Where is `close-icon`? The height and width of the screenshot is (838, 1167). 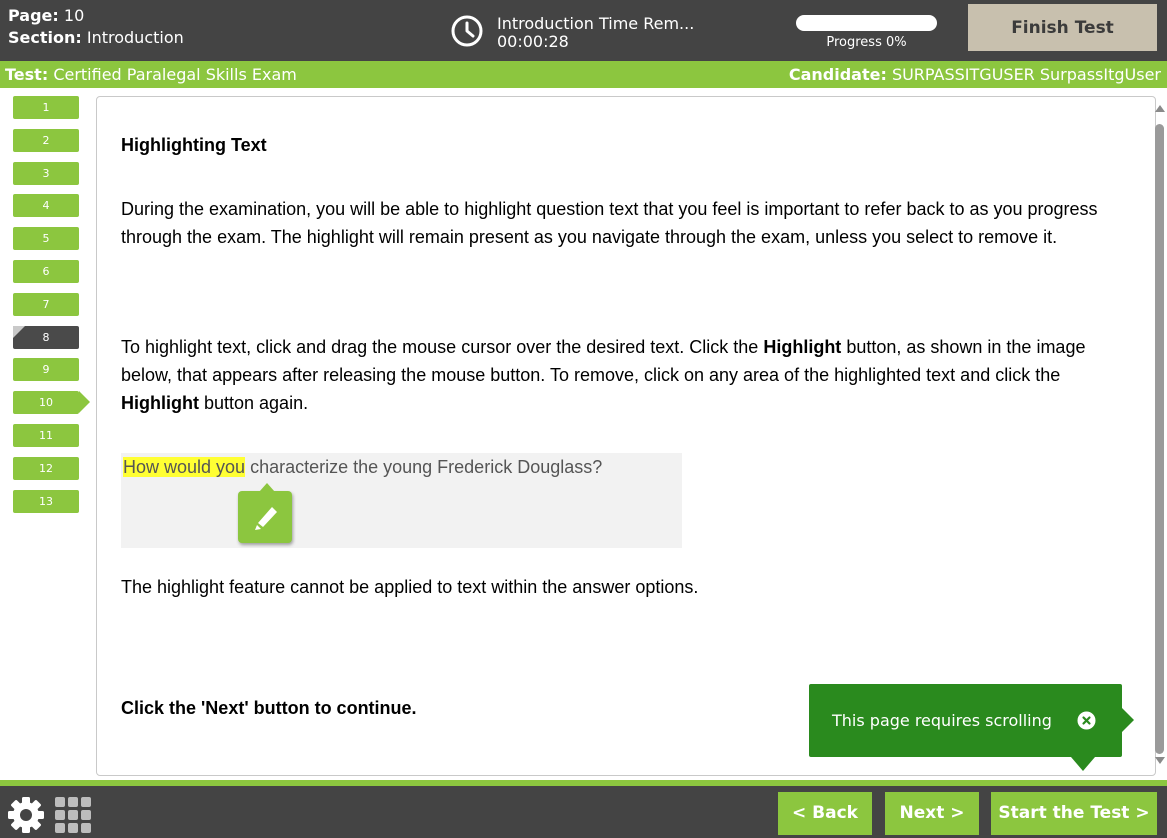 close-icon is located at coordinates (1086, 720).